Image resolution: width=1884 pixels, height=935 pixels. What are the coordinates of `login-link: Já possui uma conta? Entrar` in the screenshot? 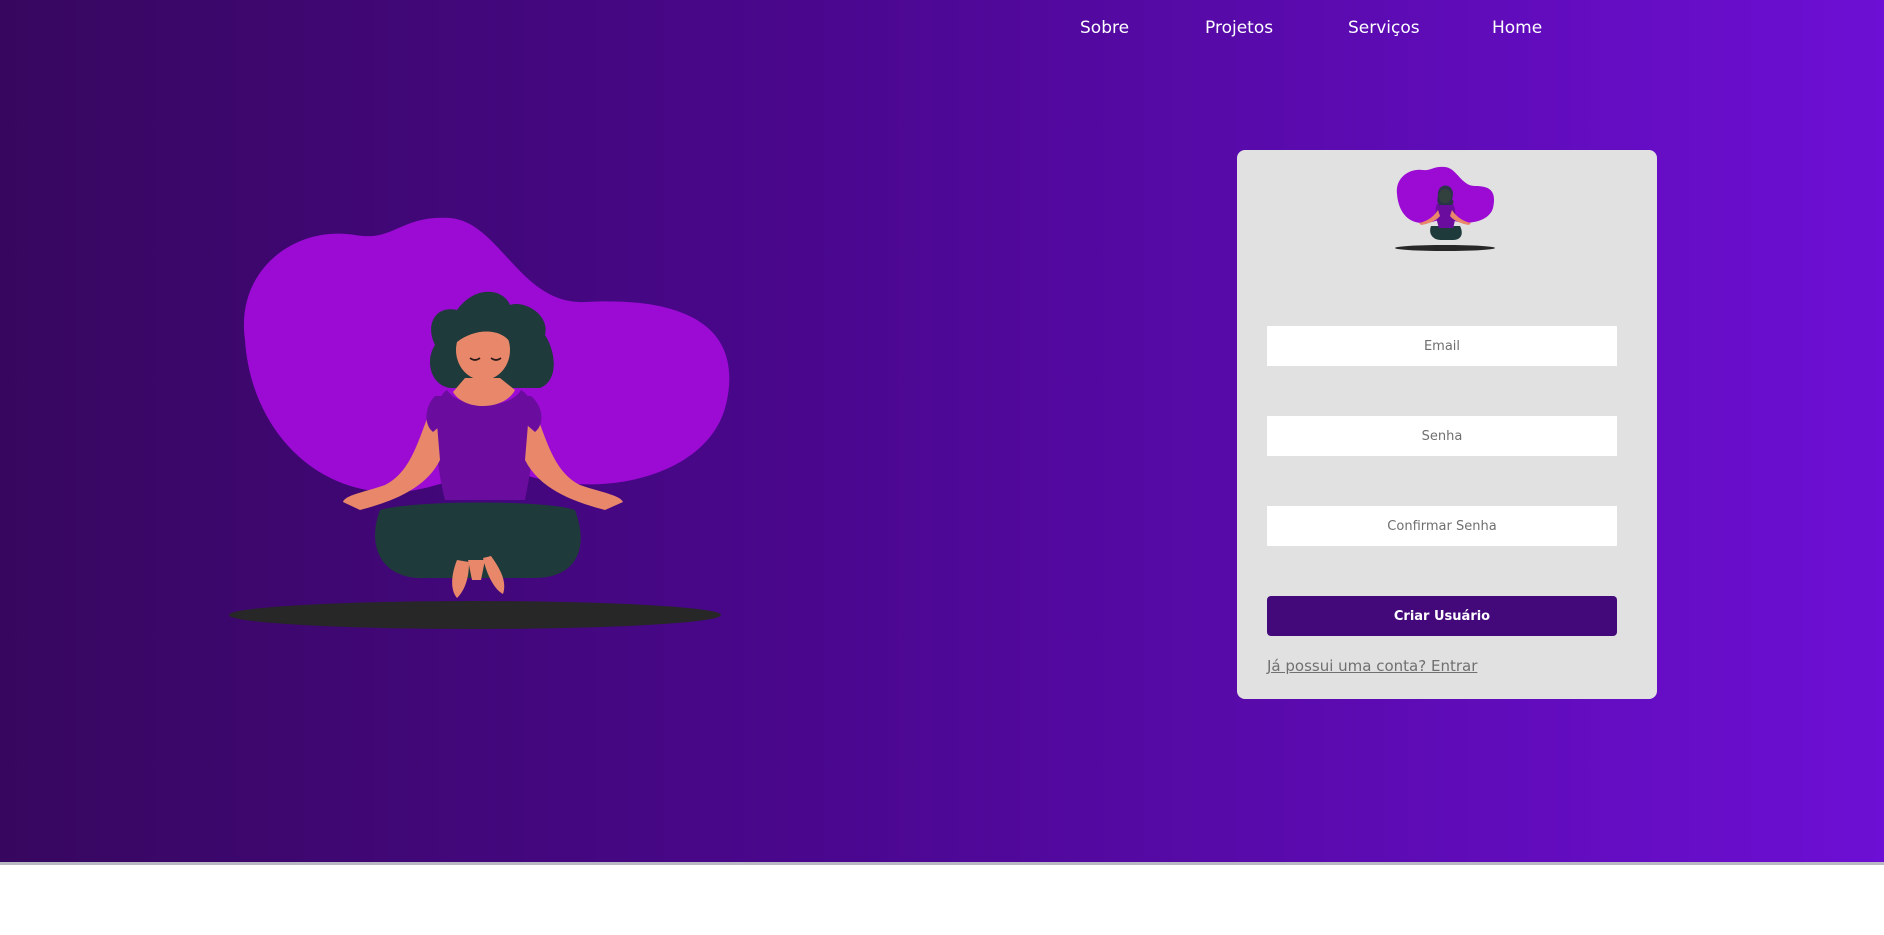 It's located at (1372, 666).